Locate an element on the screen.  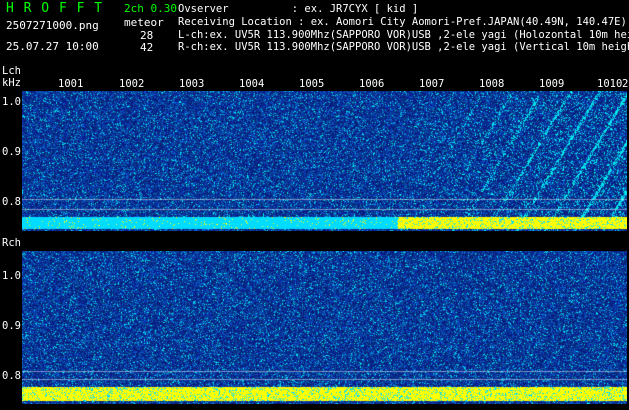
app-title: H R O F F T is located at coordinates (55, 8).